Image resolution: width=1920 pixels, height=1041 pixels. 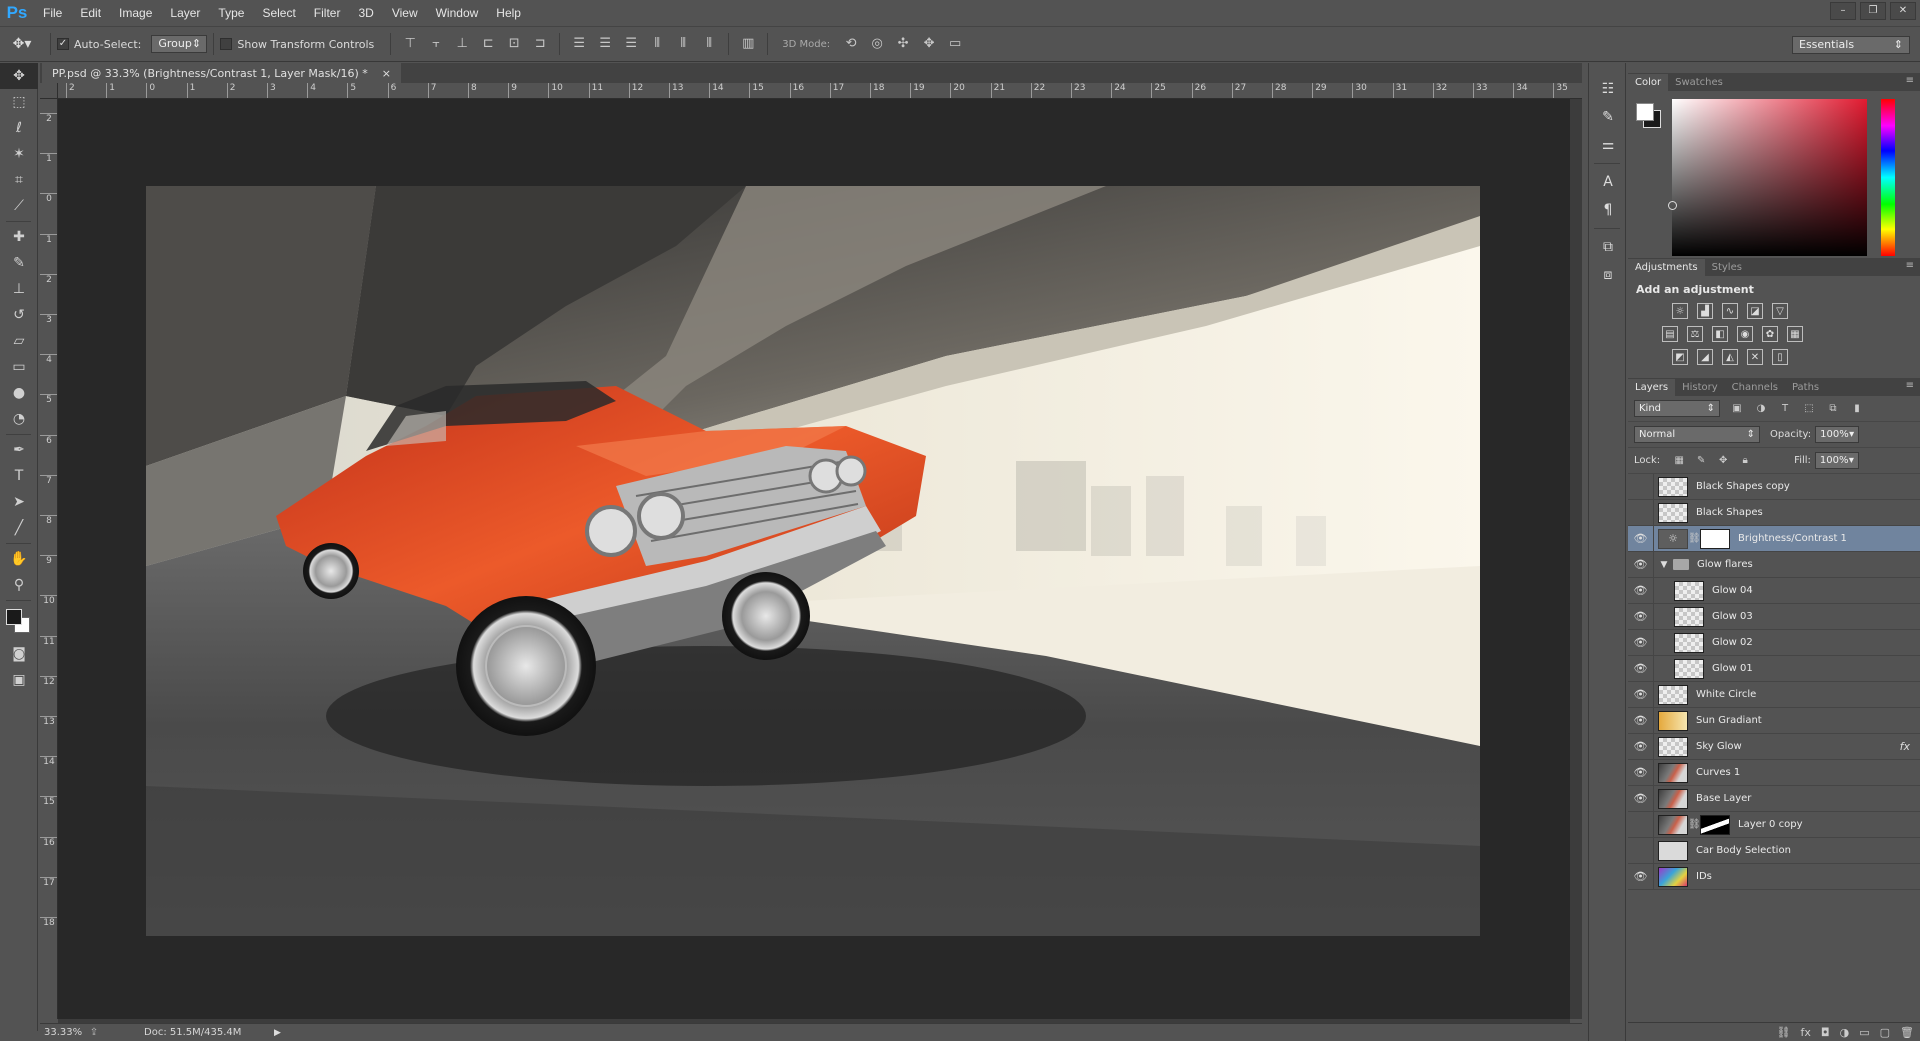 I want to click on layer-row: 👁︎ Base Layer, so click(x=1774, y=798).